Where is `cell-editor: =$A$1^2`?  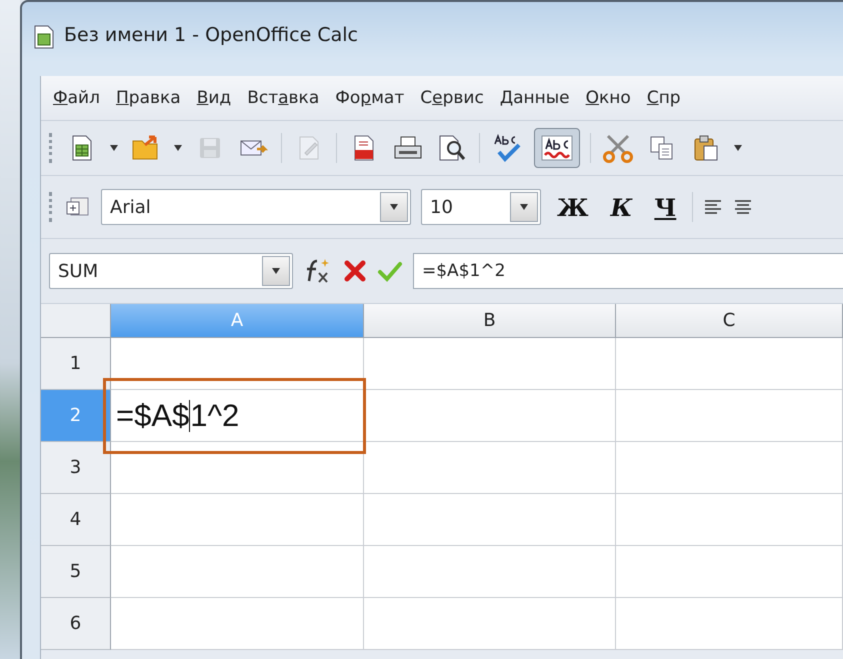
cell-editor: =$A$1^2 is located at coordinates (237, 416).